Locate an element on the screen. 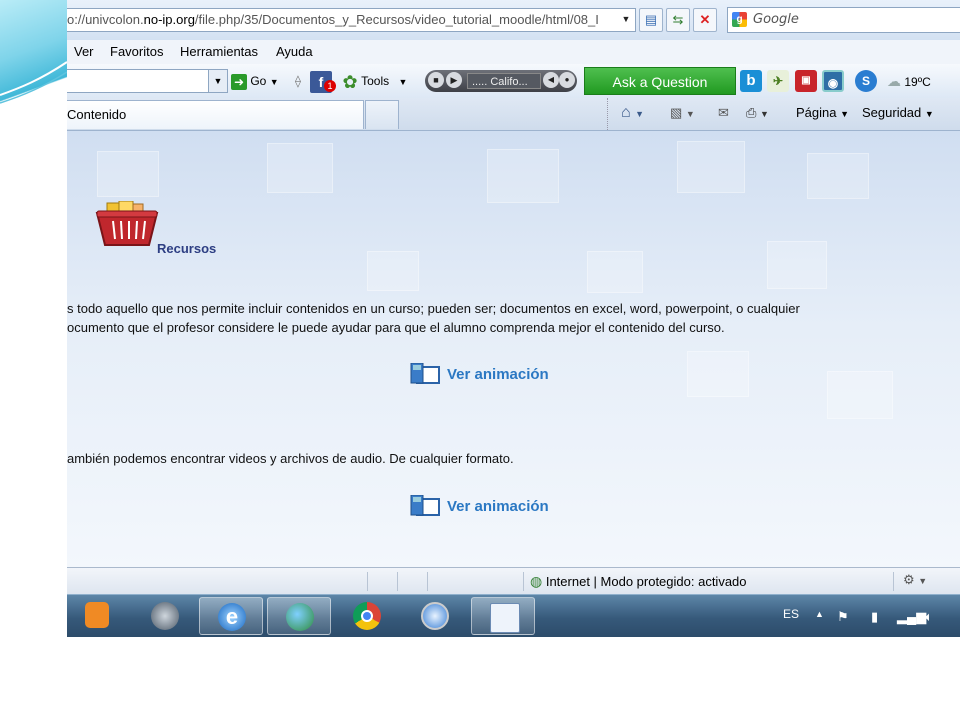  google-icon: g is located at coordinates (739, 19).